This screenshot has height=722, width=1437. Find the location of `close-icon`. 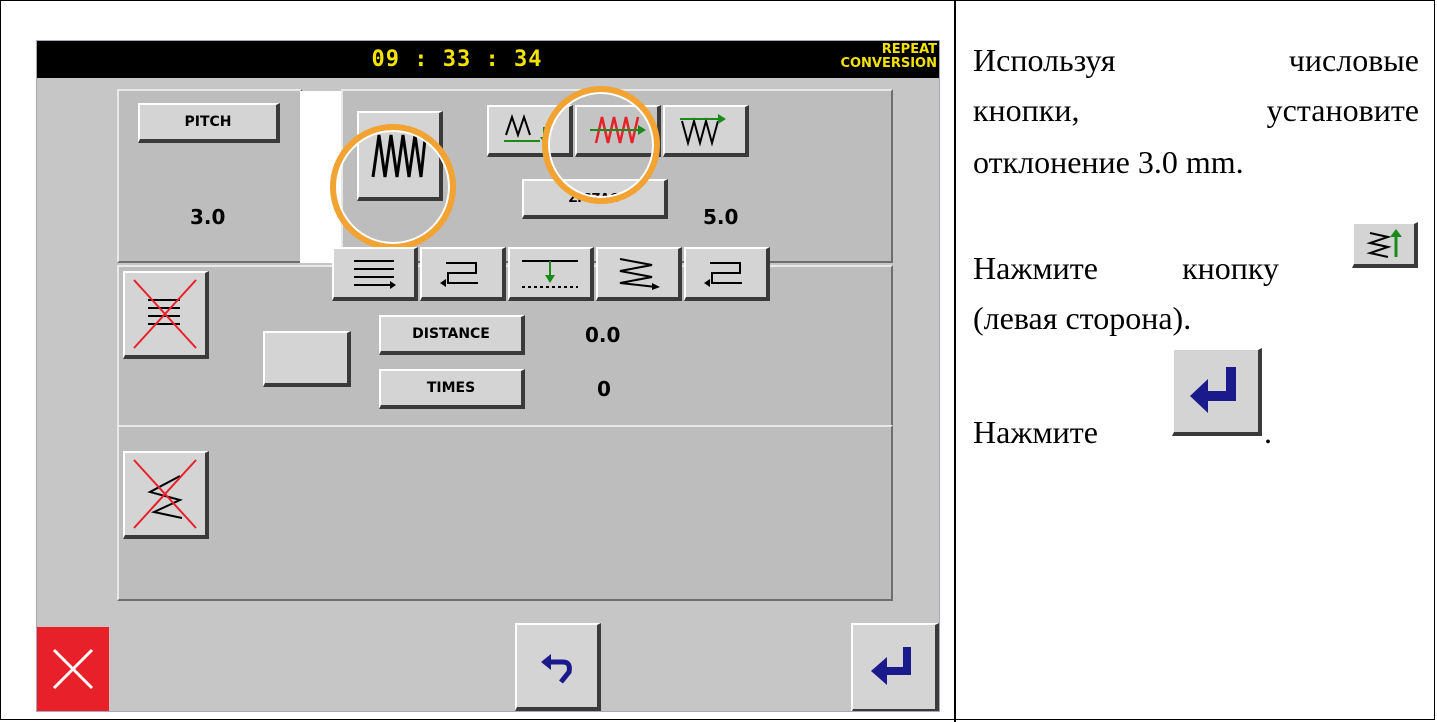

close-icon is located at coordinates (73, 669).